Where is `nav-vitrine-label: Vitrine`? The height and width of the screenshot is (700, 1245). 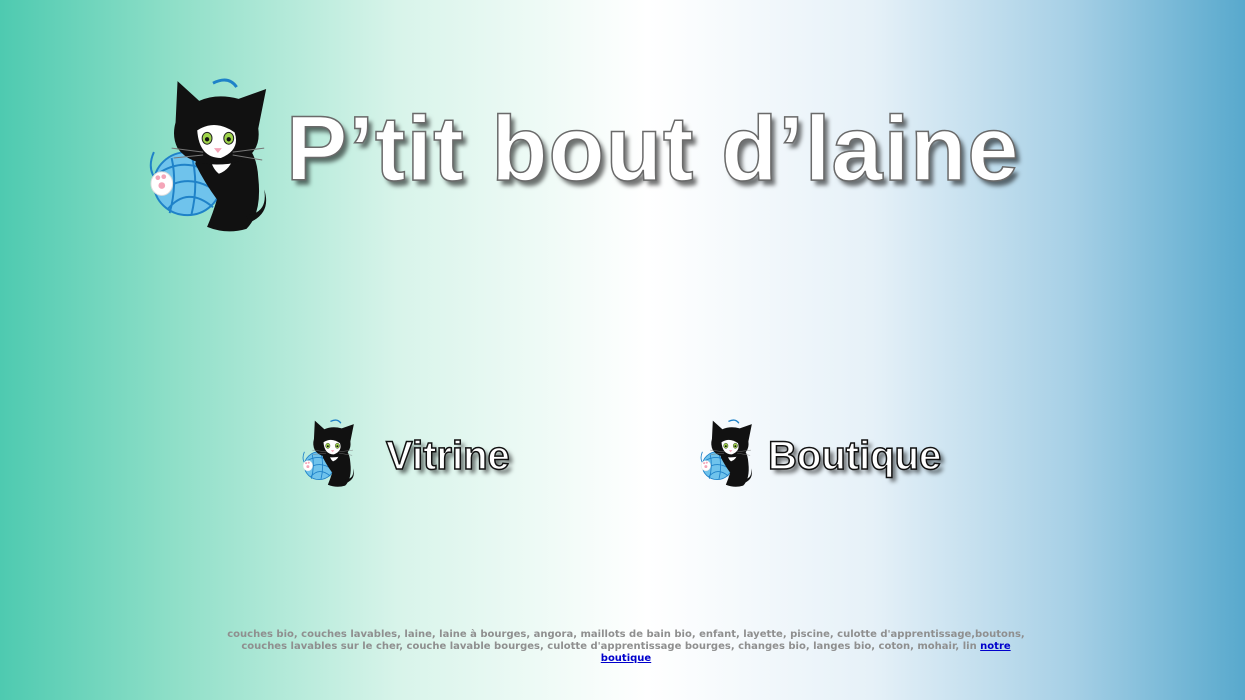
nav-vitrine-label: Vitrine is located at coordinates (447, 456).